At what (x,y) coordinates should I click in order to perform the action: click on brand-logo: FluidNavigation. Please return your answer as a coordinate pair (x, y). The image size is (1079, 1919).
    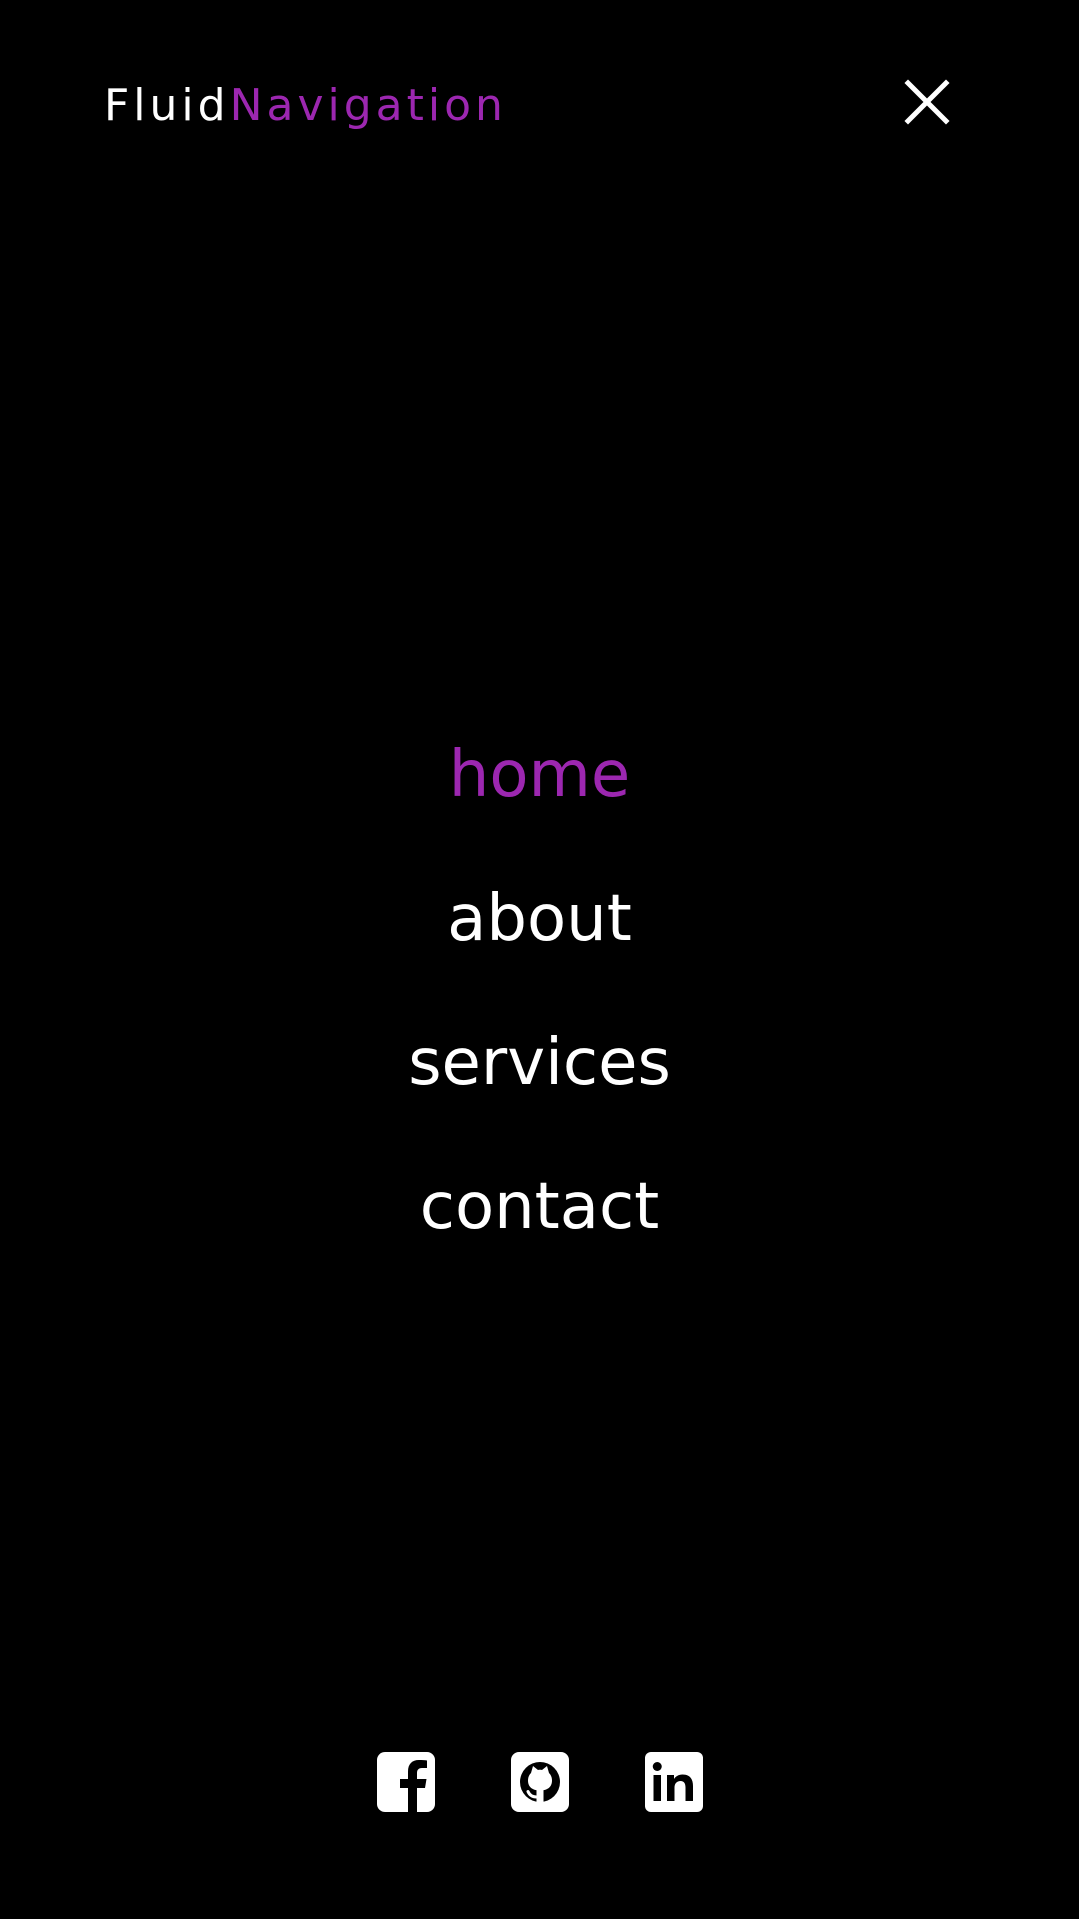
    Looking at the image, I should click on (305, 106).